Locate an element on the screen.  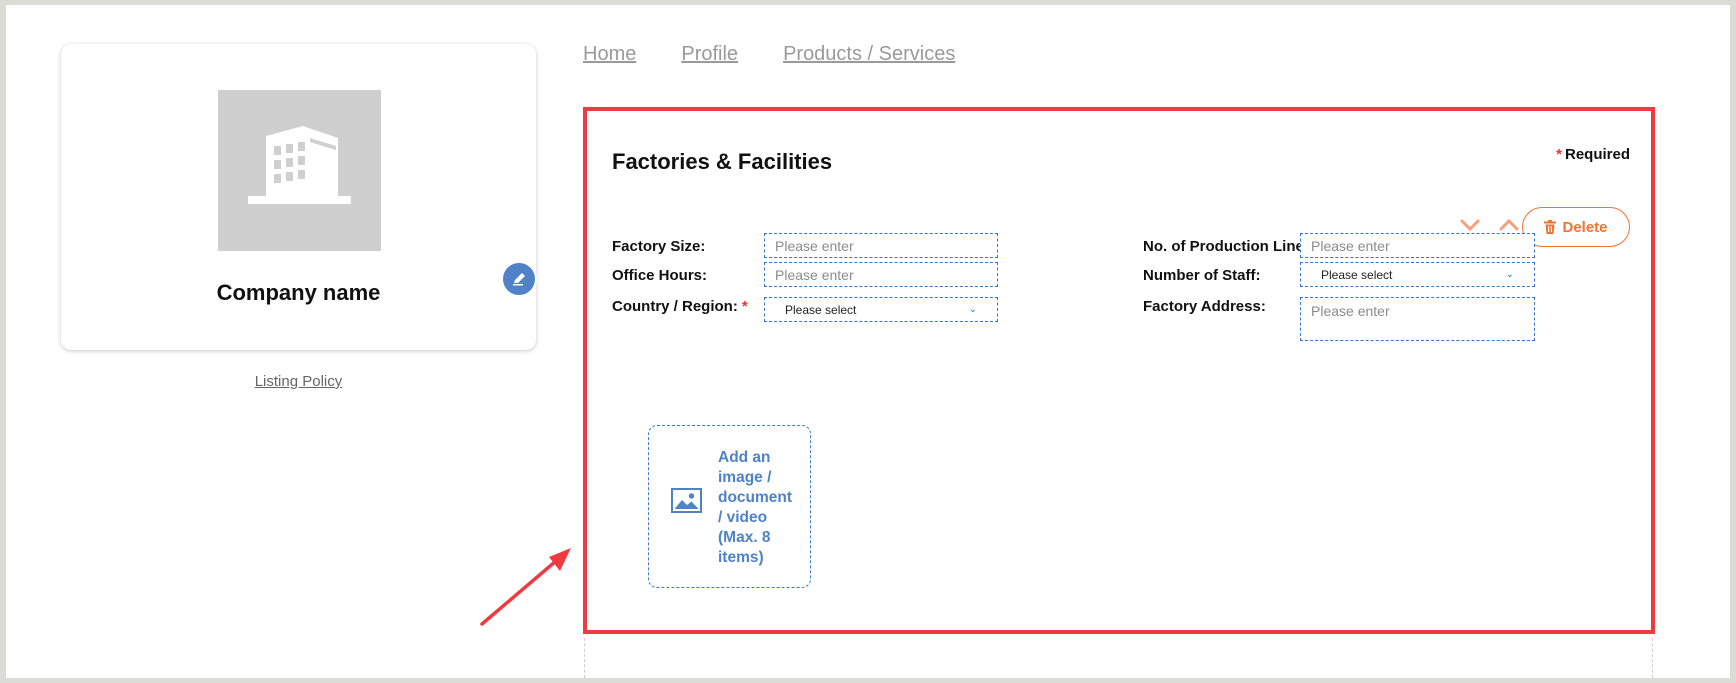
country-region-label: Country / Region: * is located at coordinates (680, 306).